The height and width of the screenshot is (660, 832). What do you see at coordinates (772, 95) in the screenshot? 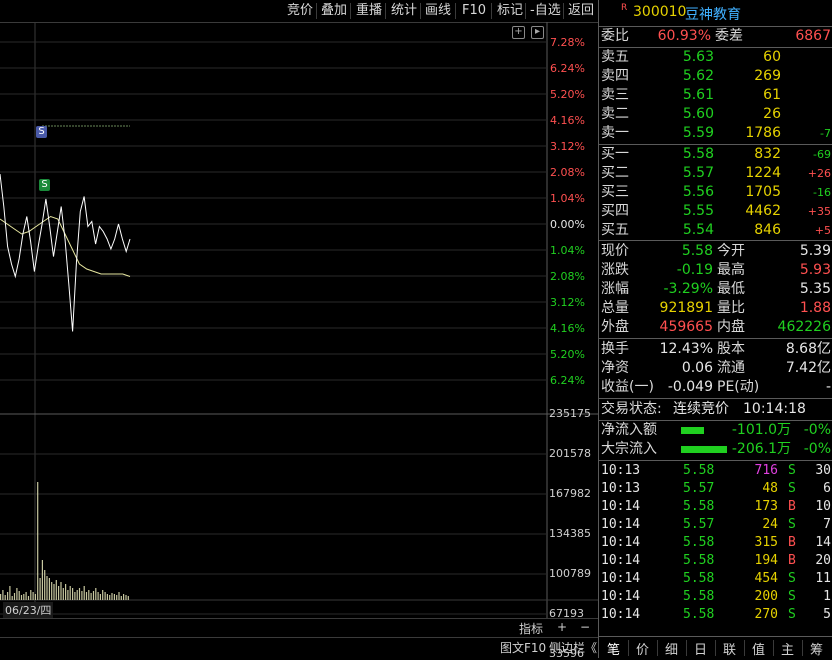
I see `level-volume: 61` at bounding box center [772, 95].